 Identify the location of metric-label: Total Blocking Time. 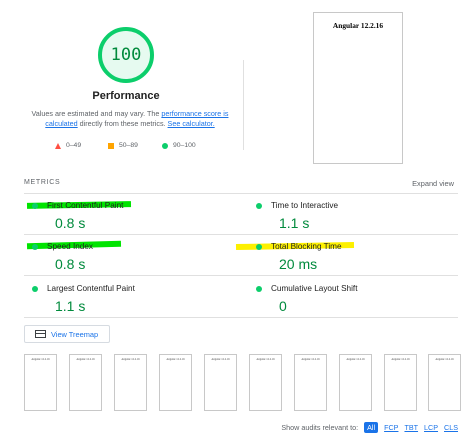
(306, 246).